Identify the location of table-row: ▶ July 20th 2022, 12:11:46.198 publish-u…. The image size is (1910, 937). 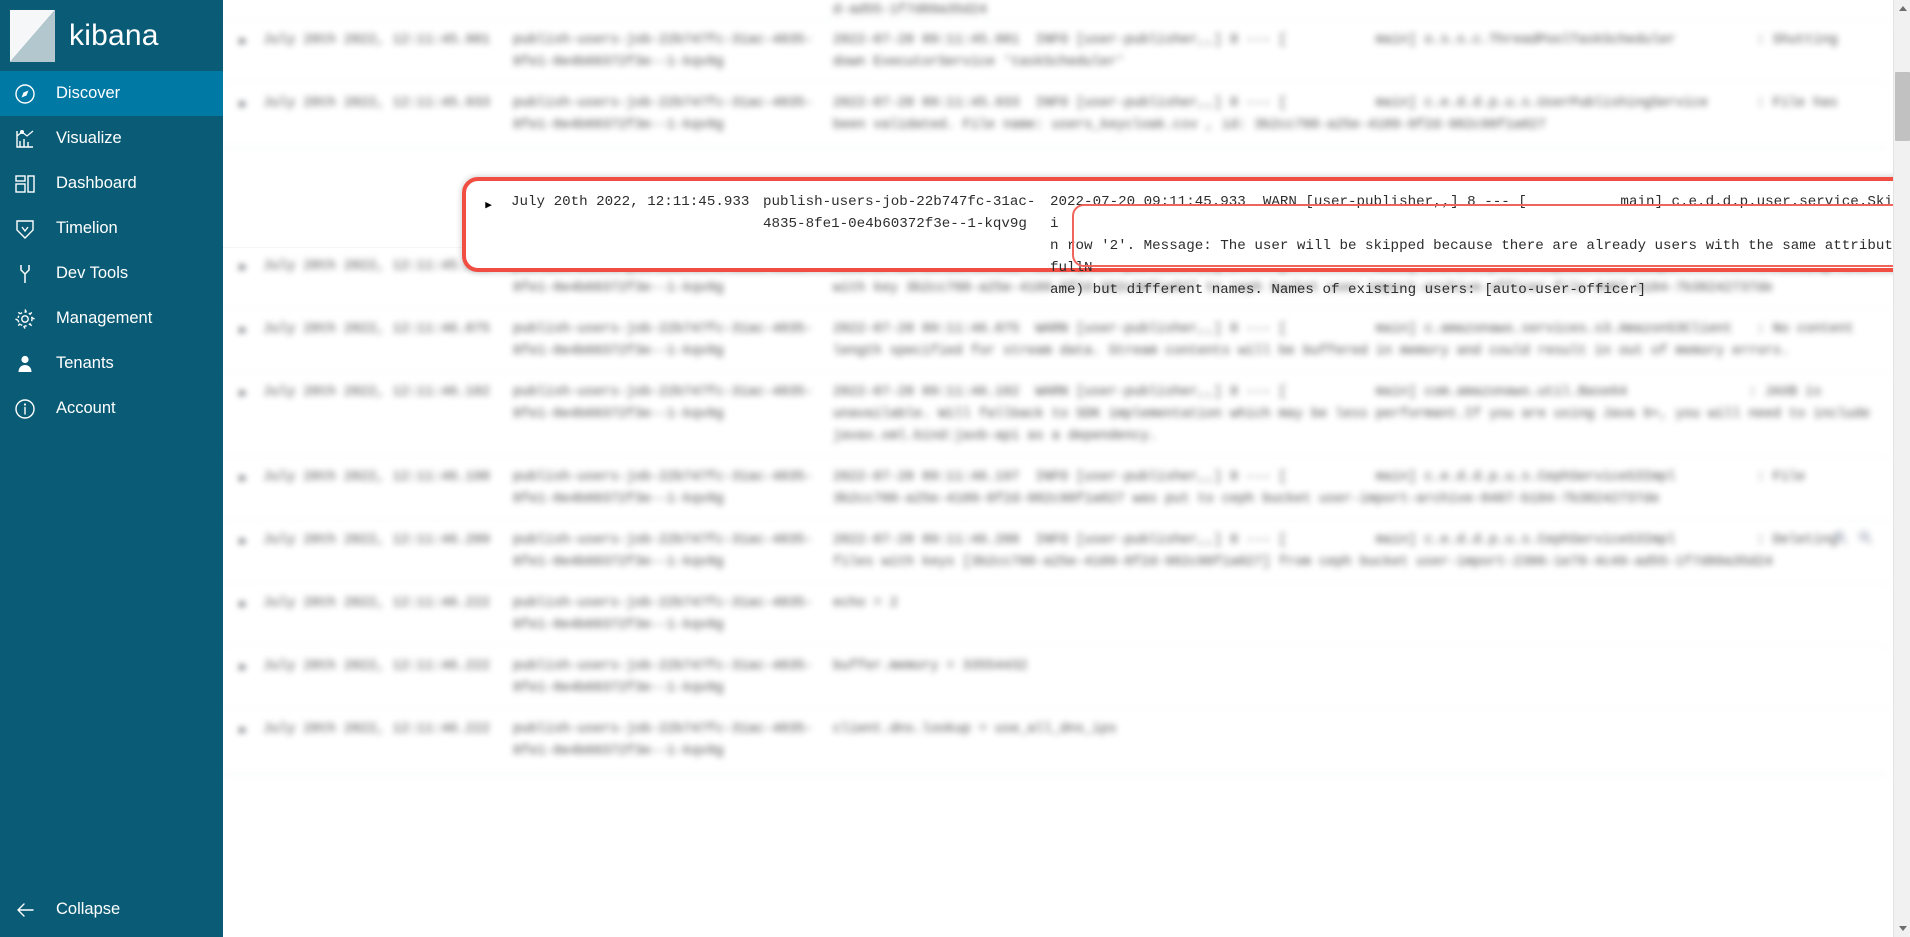
(1055, 490).